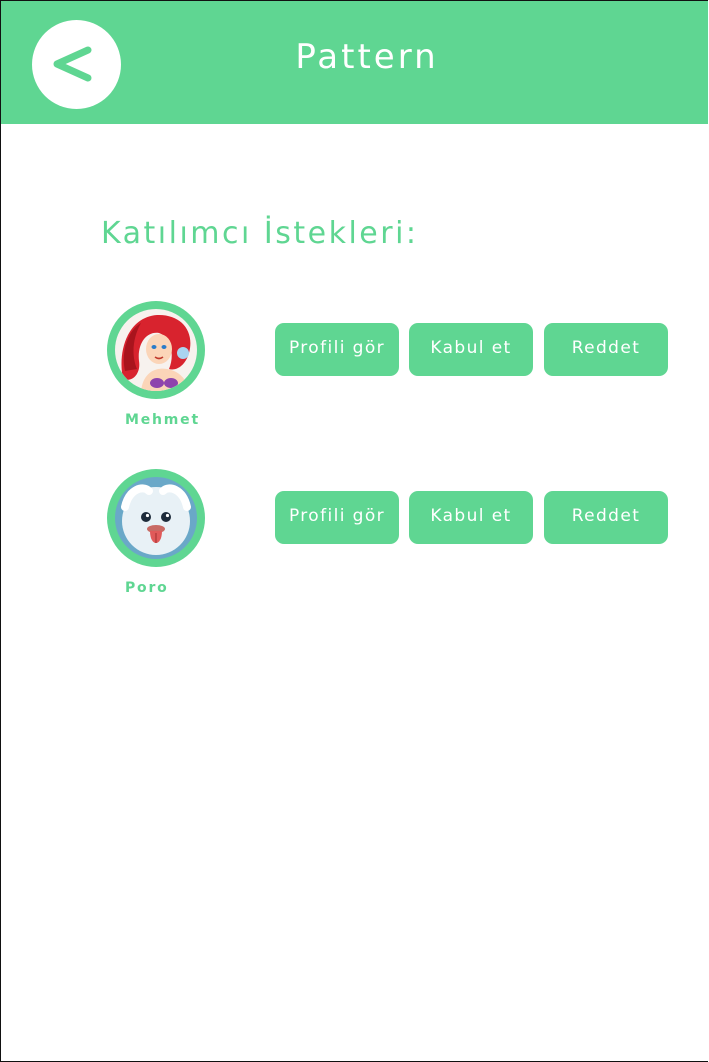 The width and height of the screenshot is (709, 1062). I want to click on request-row: Mehmet Profili gör Kabul et Reddet, so click(354, 371).